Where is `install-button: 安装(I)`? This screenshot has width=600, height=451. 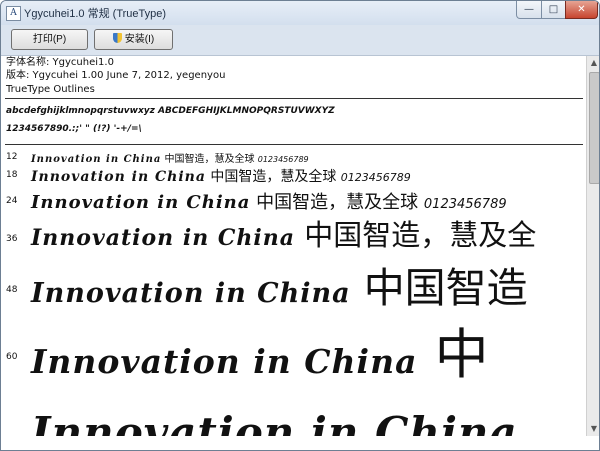
install-button: 安装(I) is located at coordinates (133, 39).